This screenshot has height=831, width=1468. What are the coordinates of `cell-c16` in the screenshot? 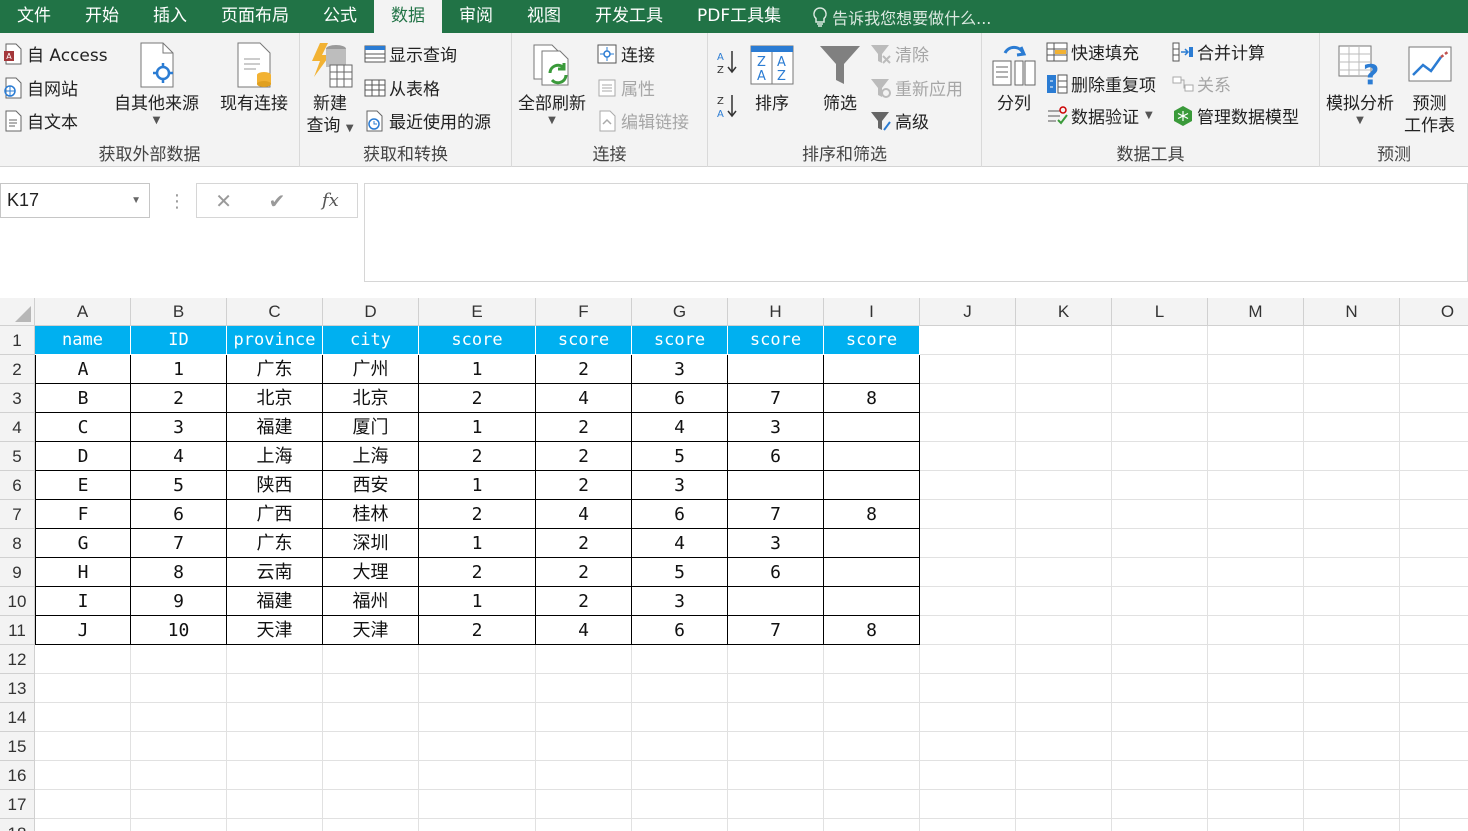 It's located at (275, 775).